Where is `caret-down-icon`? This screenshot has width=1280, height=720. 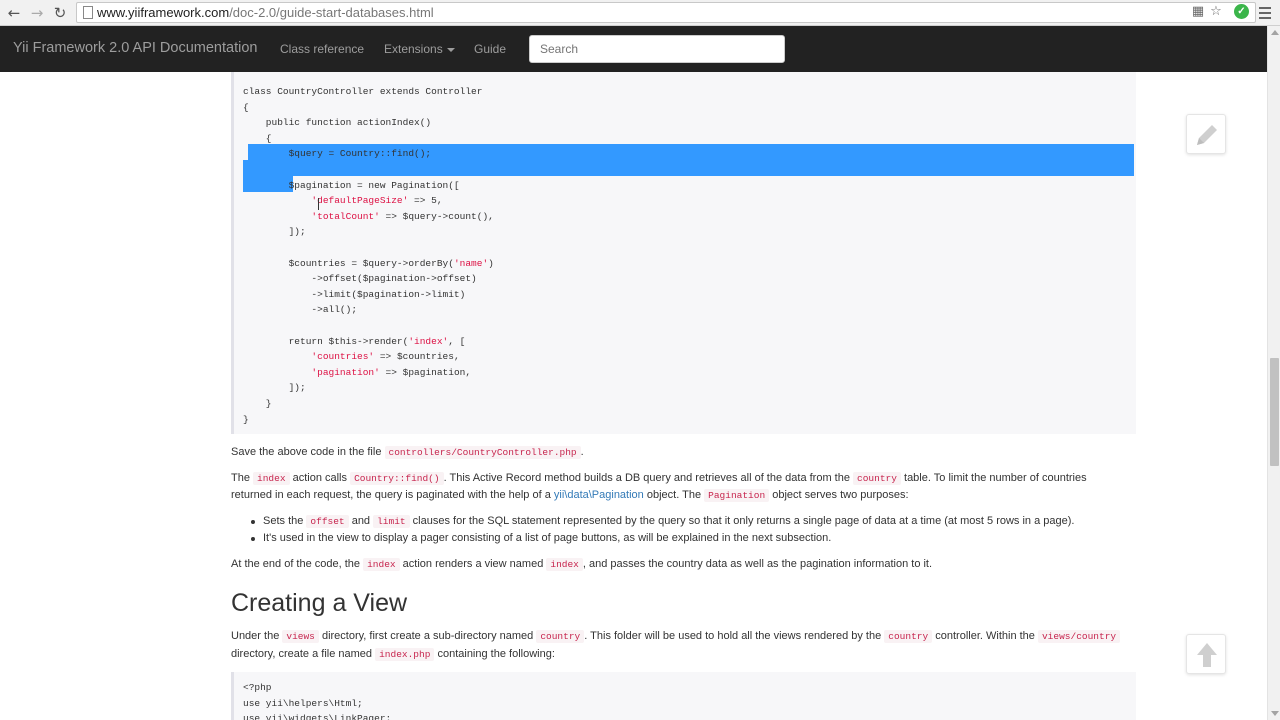 caret-down-icon is located at coordinates (450, 49).